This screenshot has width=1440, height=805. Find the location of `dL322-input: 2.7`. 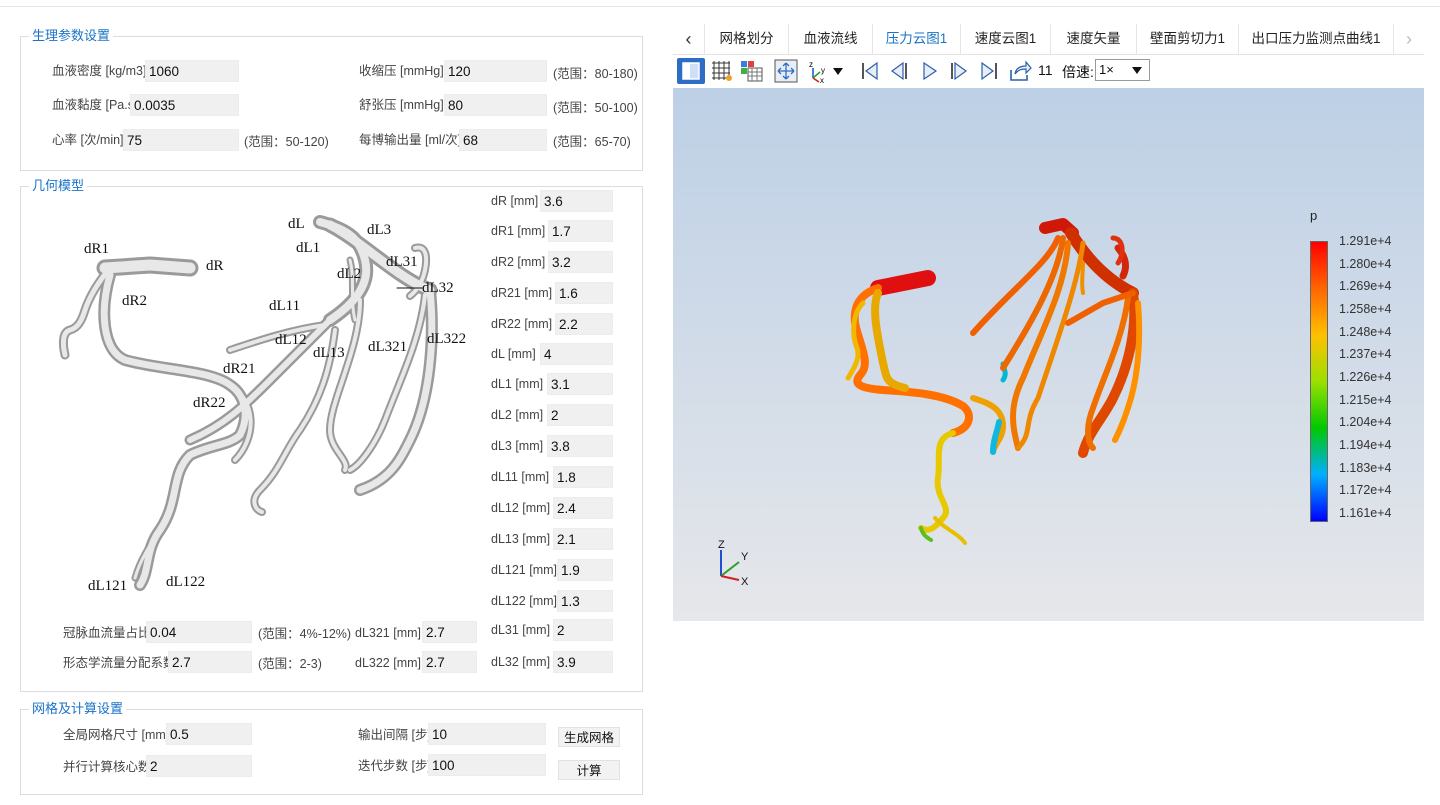

dL322-input: 2.7 is located at coordinates (449, 662).